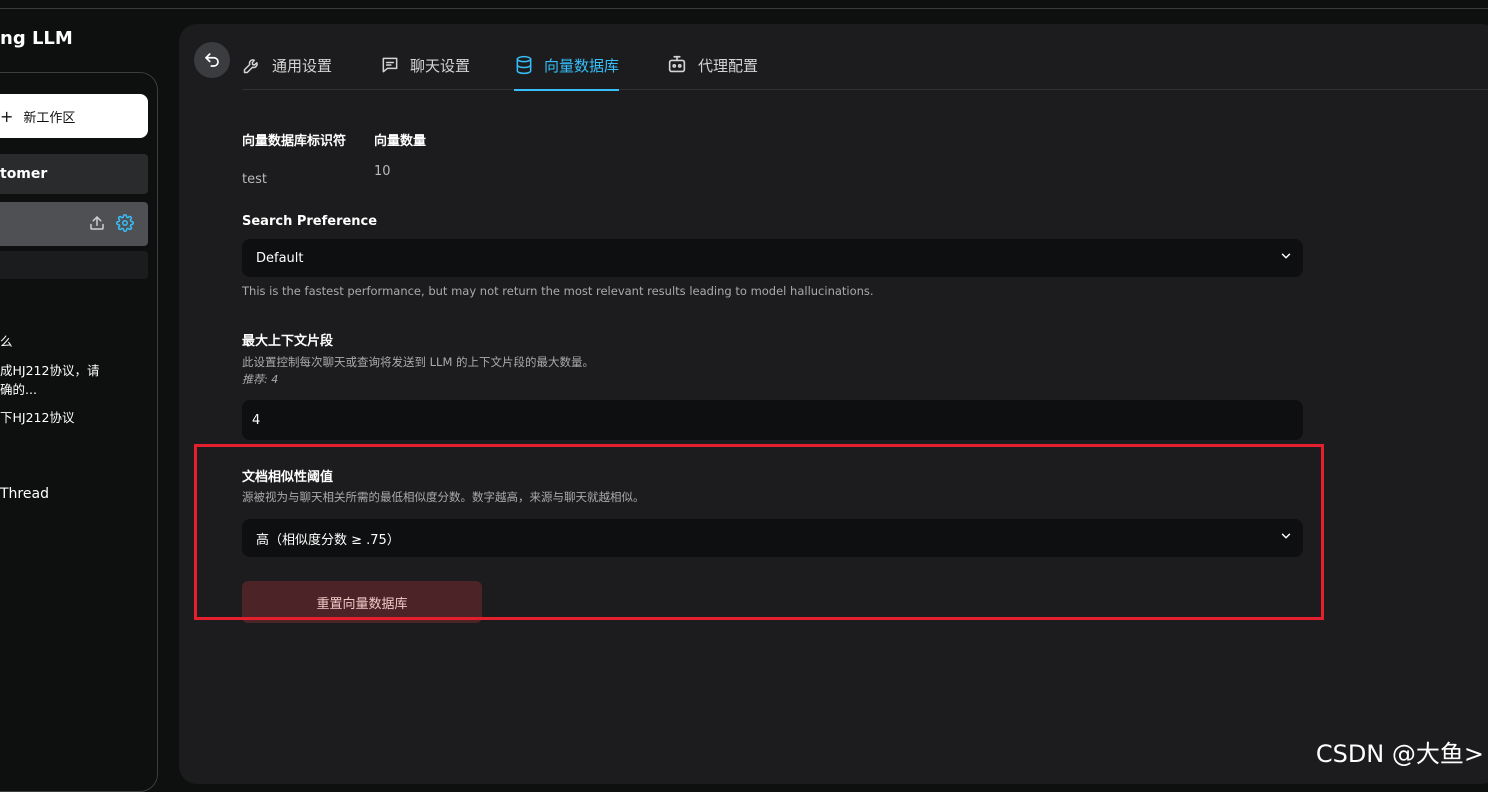 This screenshot has width=1488, height=792. I want to click on wrench-icon, so click(252, 65).